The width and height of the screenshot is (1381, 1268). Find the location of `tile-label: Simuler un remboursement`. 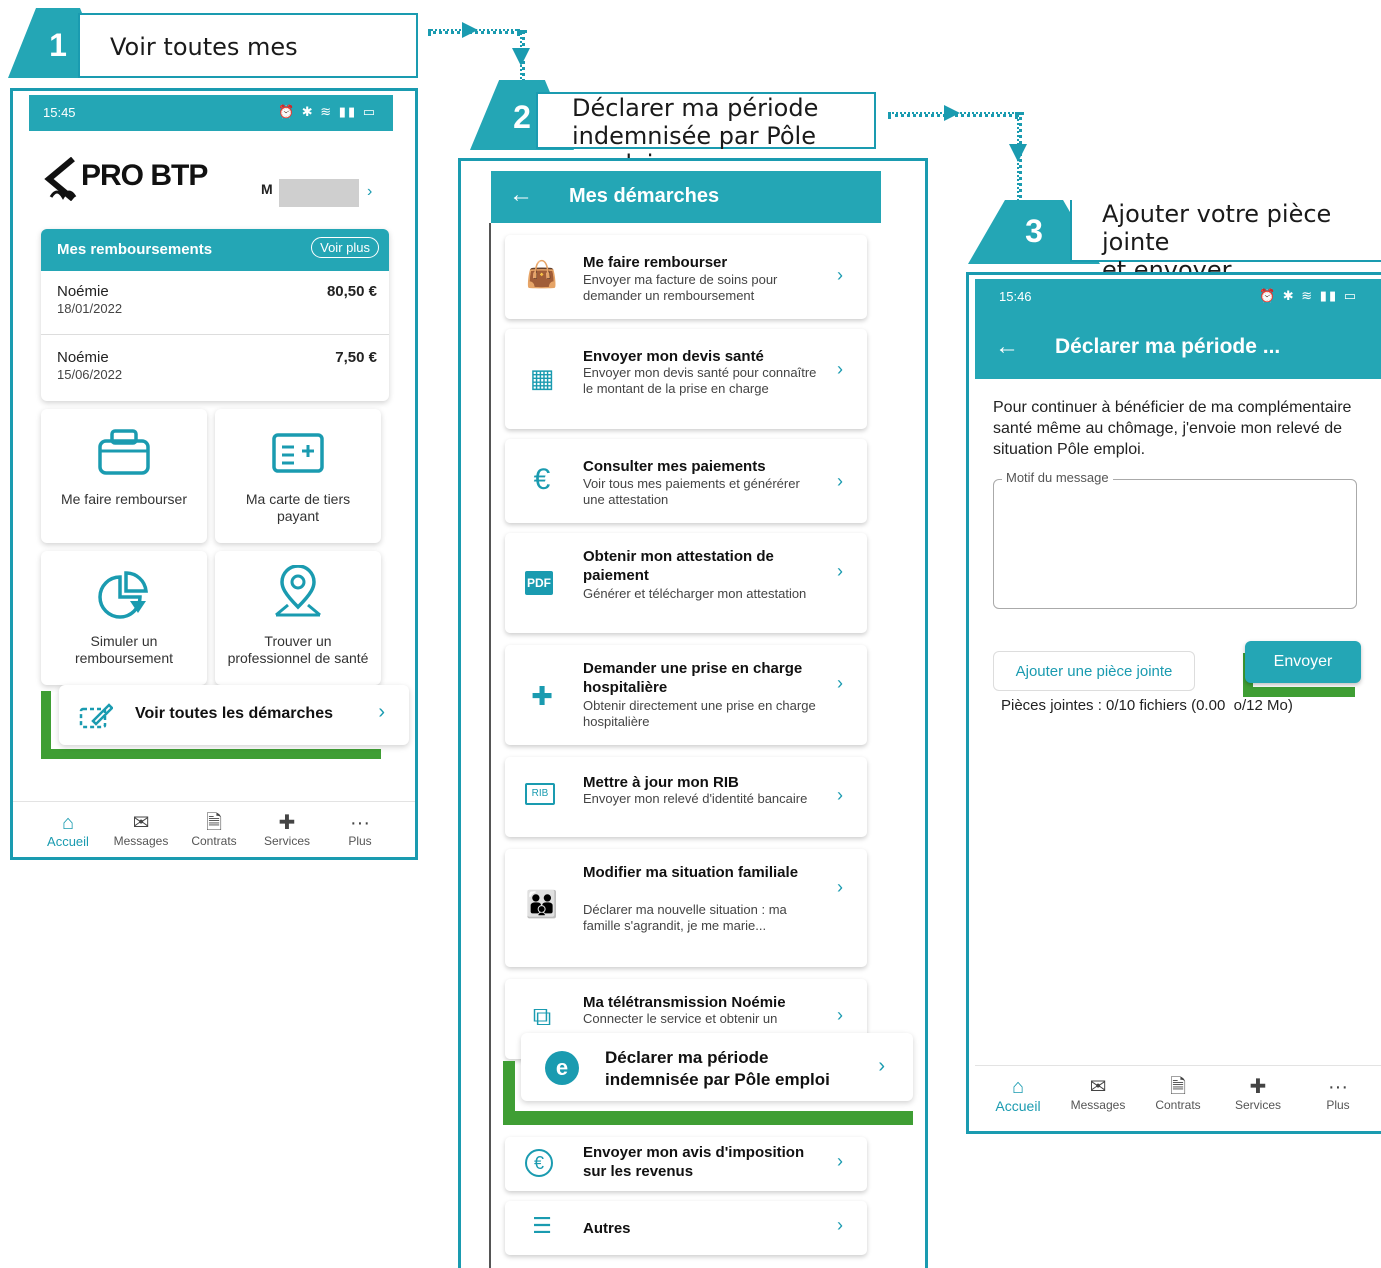

tile-label: Simuler un remboursement is located at coordinates (124, 650).